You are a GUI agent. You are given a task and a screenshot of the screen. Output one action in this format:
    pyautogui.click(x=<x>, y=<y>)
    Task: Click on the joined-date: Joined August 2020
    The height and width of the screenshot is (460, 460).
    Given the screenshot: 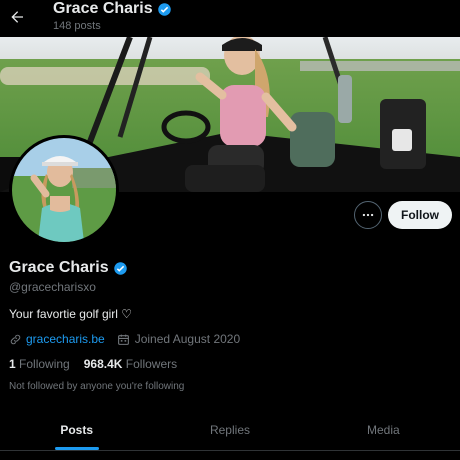 What is the action you would take?
    pyautogui.click(x=187, y=339)
    